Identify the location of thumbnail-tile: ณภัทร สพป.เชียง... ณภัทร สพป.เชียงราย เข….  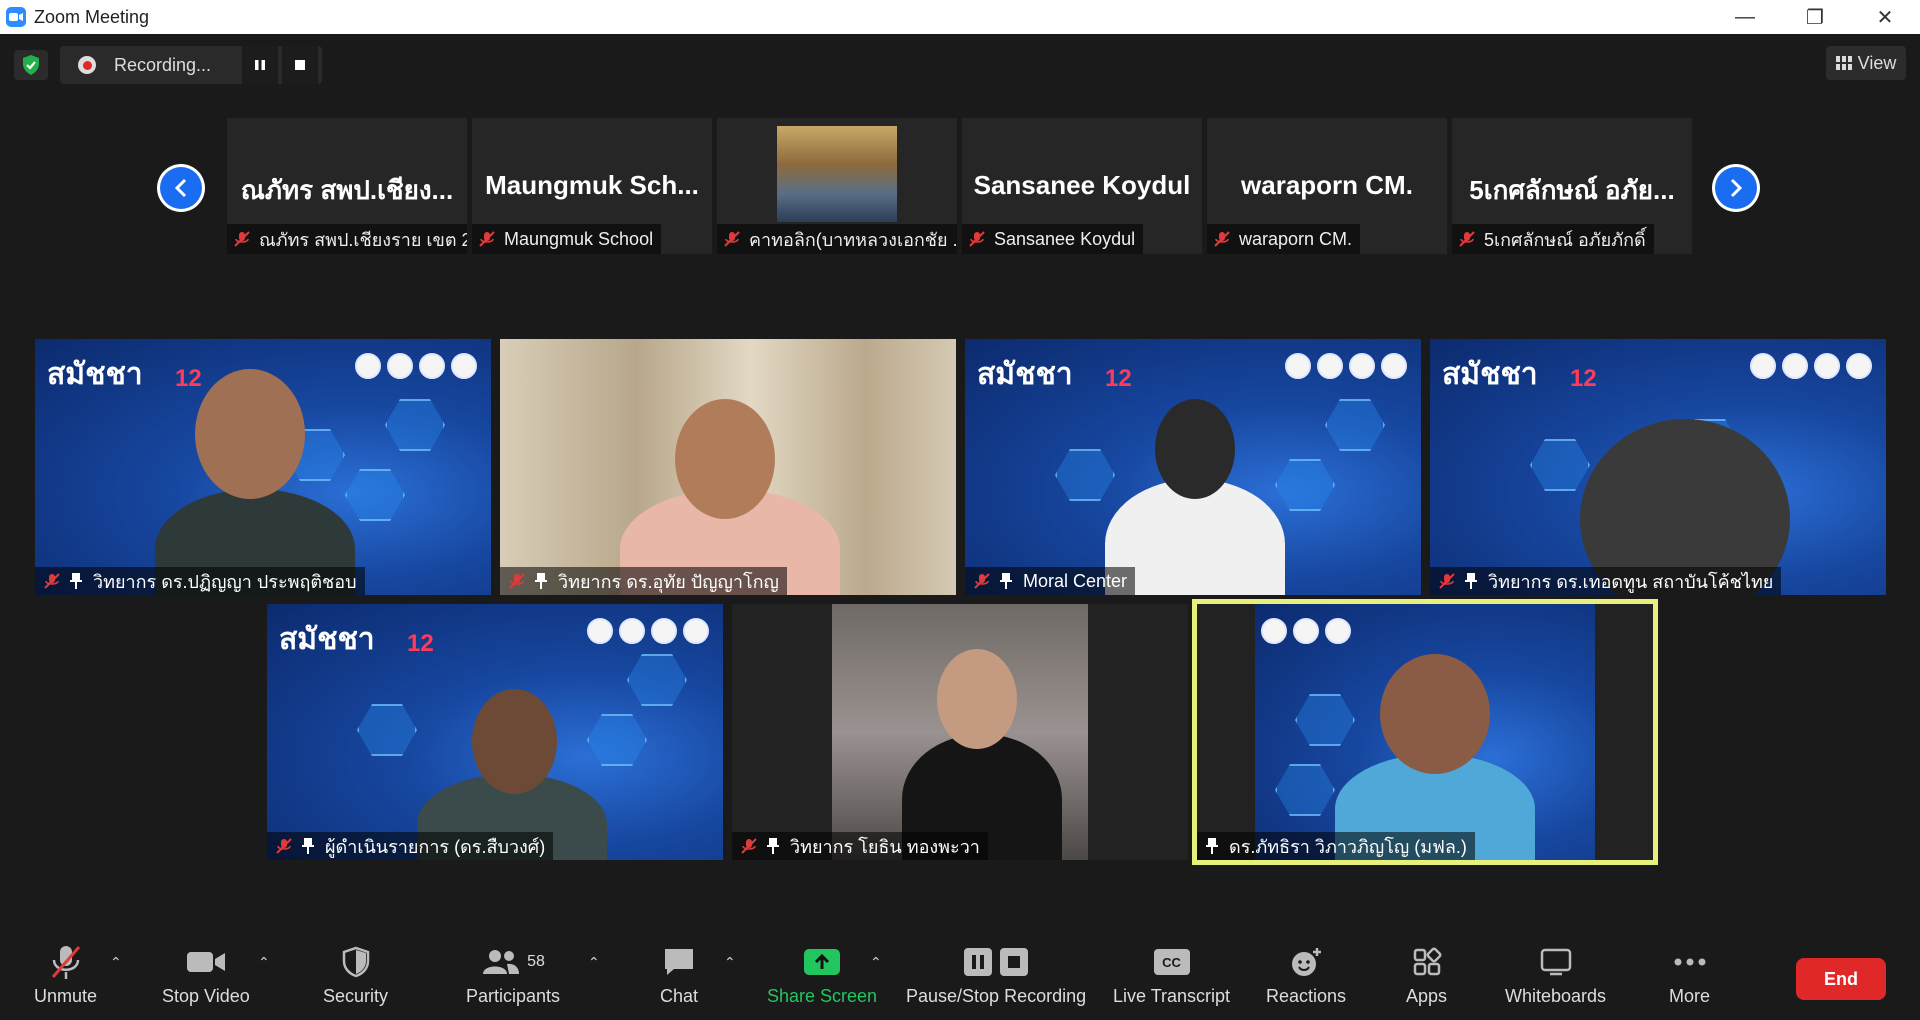
(347, 186).